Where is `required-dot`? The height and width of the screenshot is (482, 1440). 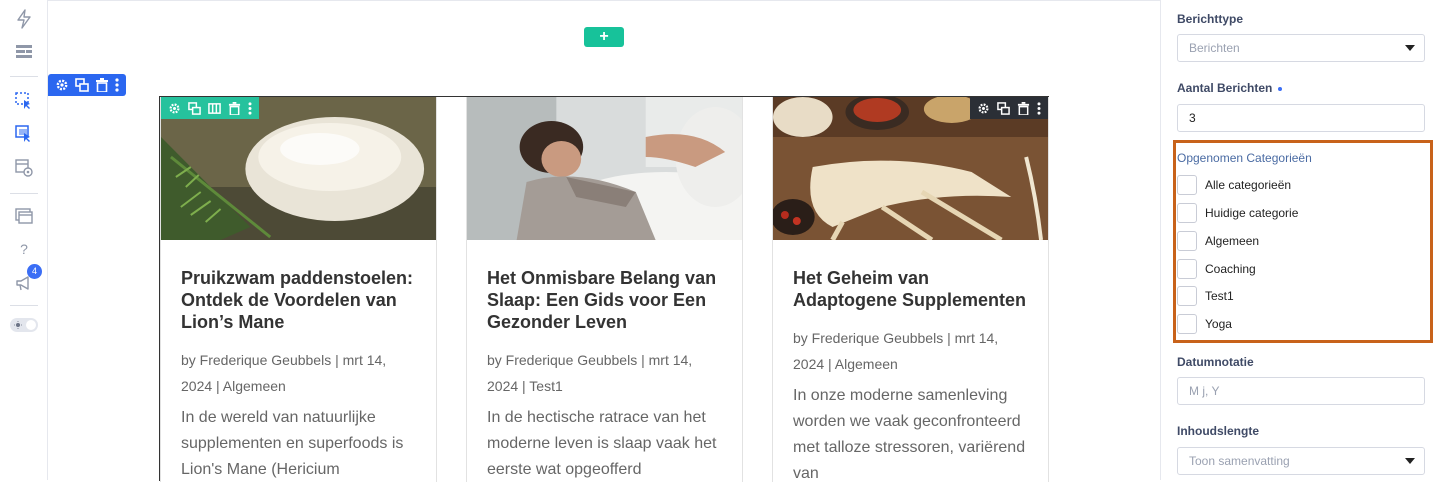 required-dot is located at coordinates (1280, 88).